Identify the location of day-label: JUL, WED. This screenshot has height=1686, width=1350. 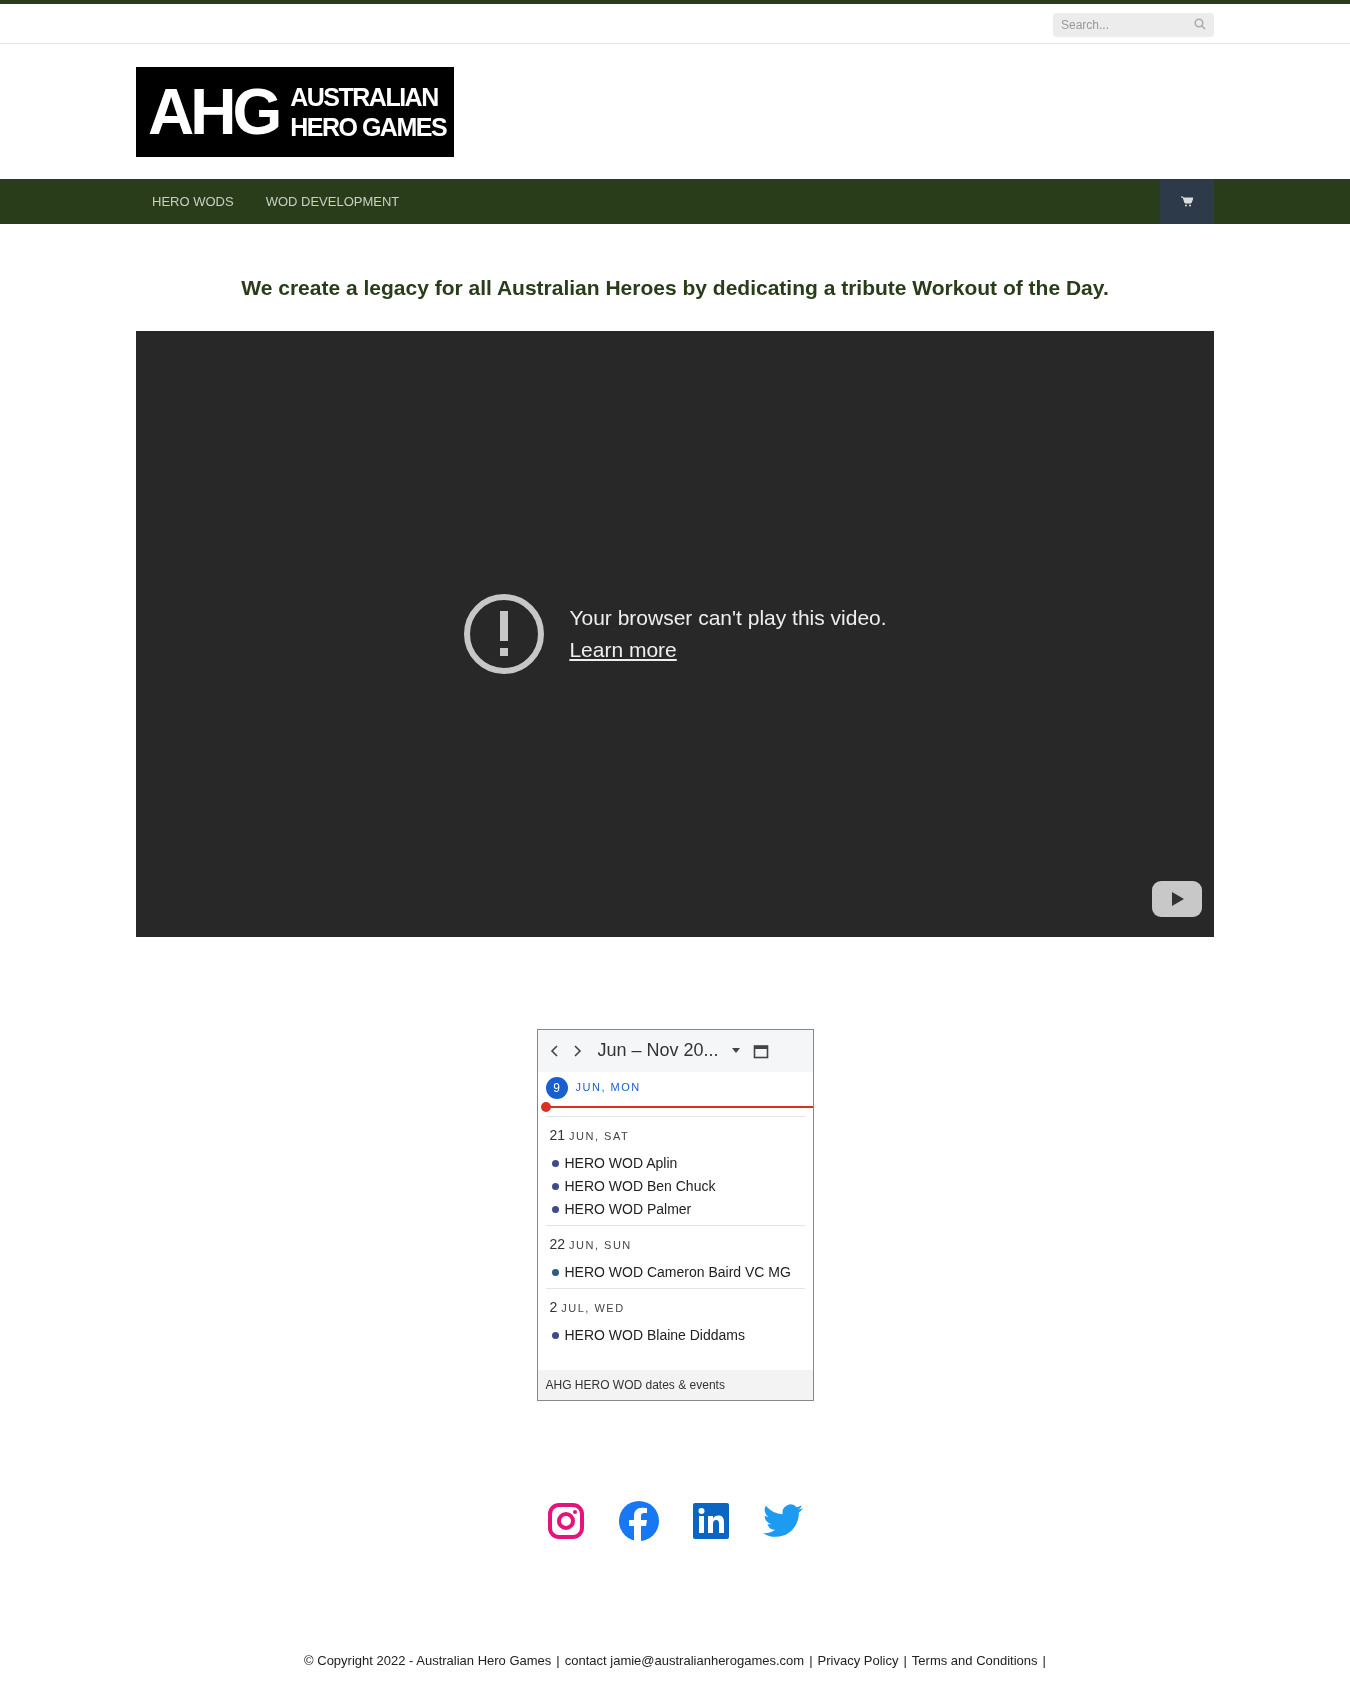
(593, 1308).